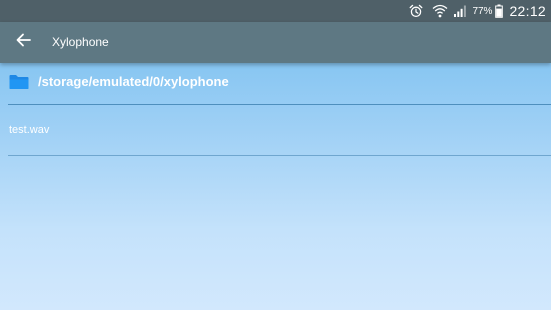  What do you see at coordinates (527, 11) in the screenshot?
I see `clock: 22:12` at bounding box center [527, 11].